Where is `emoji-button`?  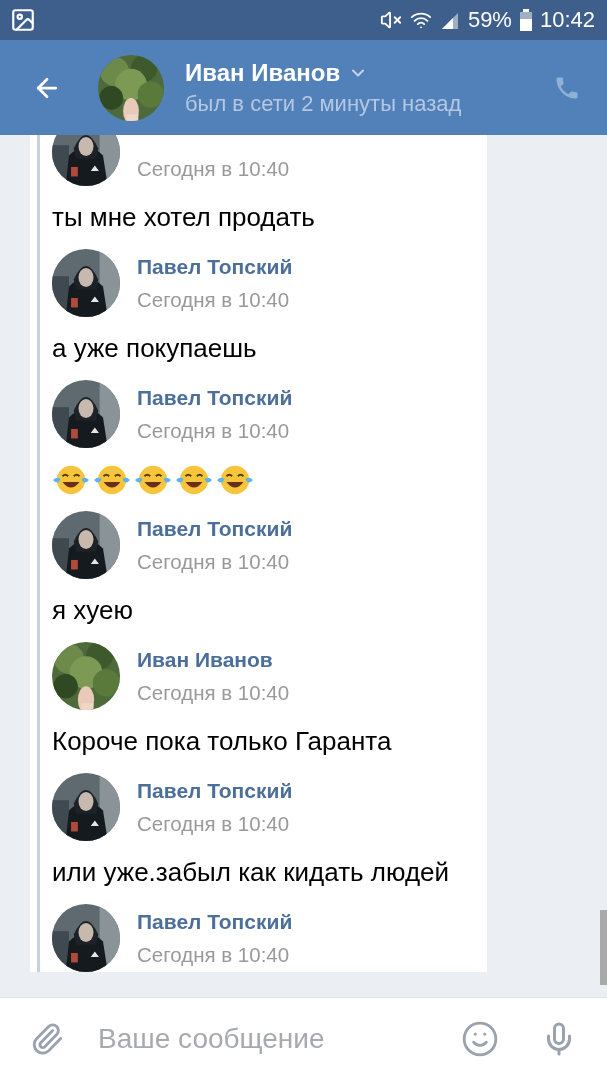
emoji-button is located at coordinates (480, 1039).